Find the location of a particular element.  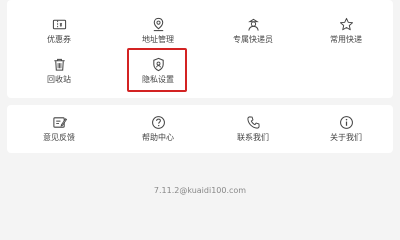

recycle-bin-label: 回收站 is located at coordinates (59, 79).